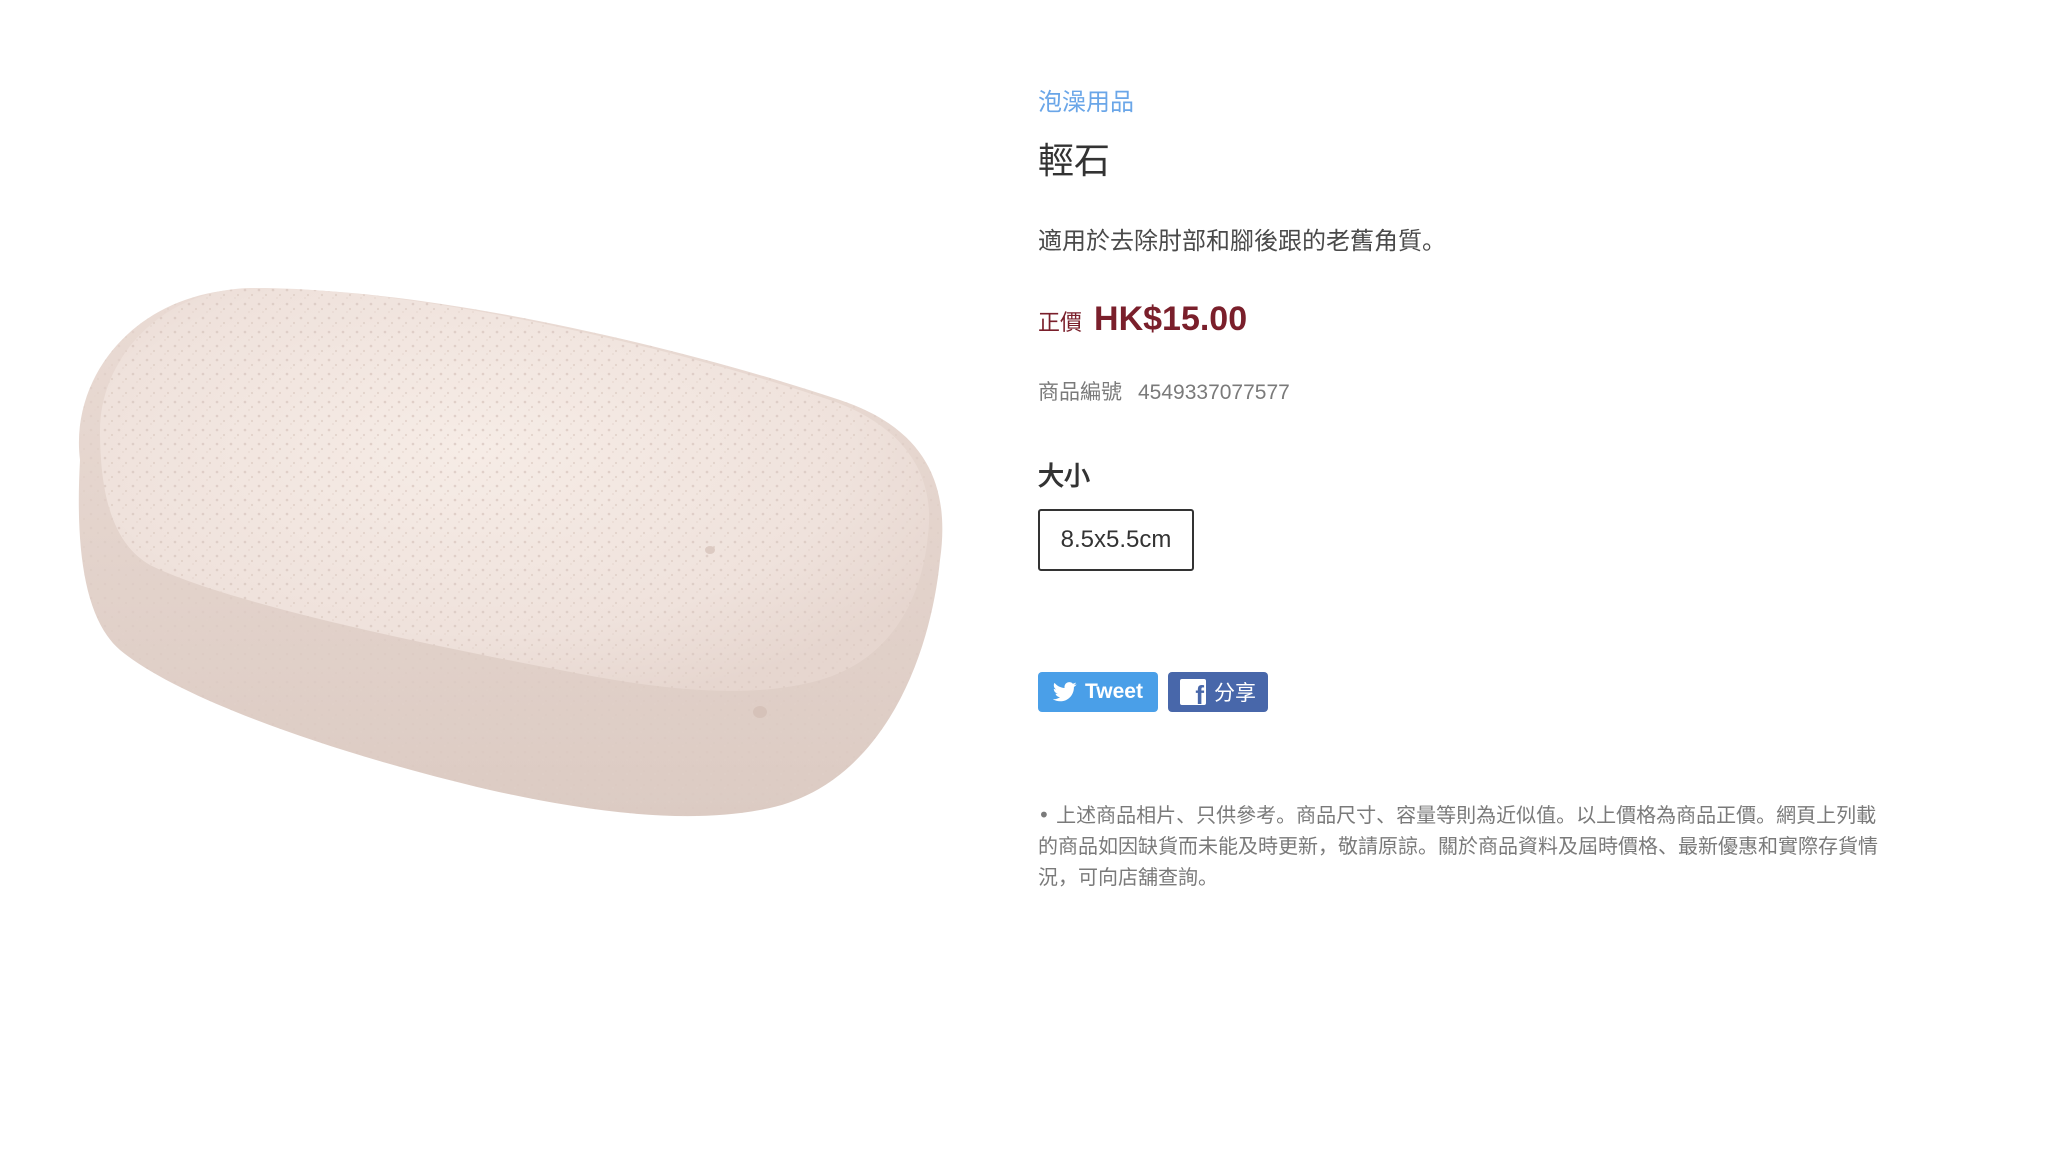 This screenshot has width=2048, height=1173. I want to click on price-row: 正價 HK$15.00, so click(1142, 319).